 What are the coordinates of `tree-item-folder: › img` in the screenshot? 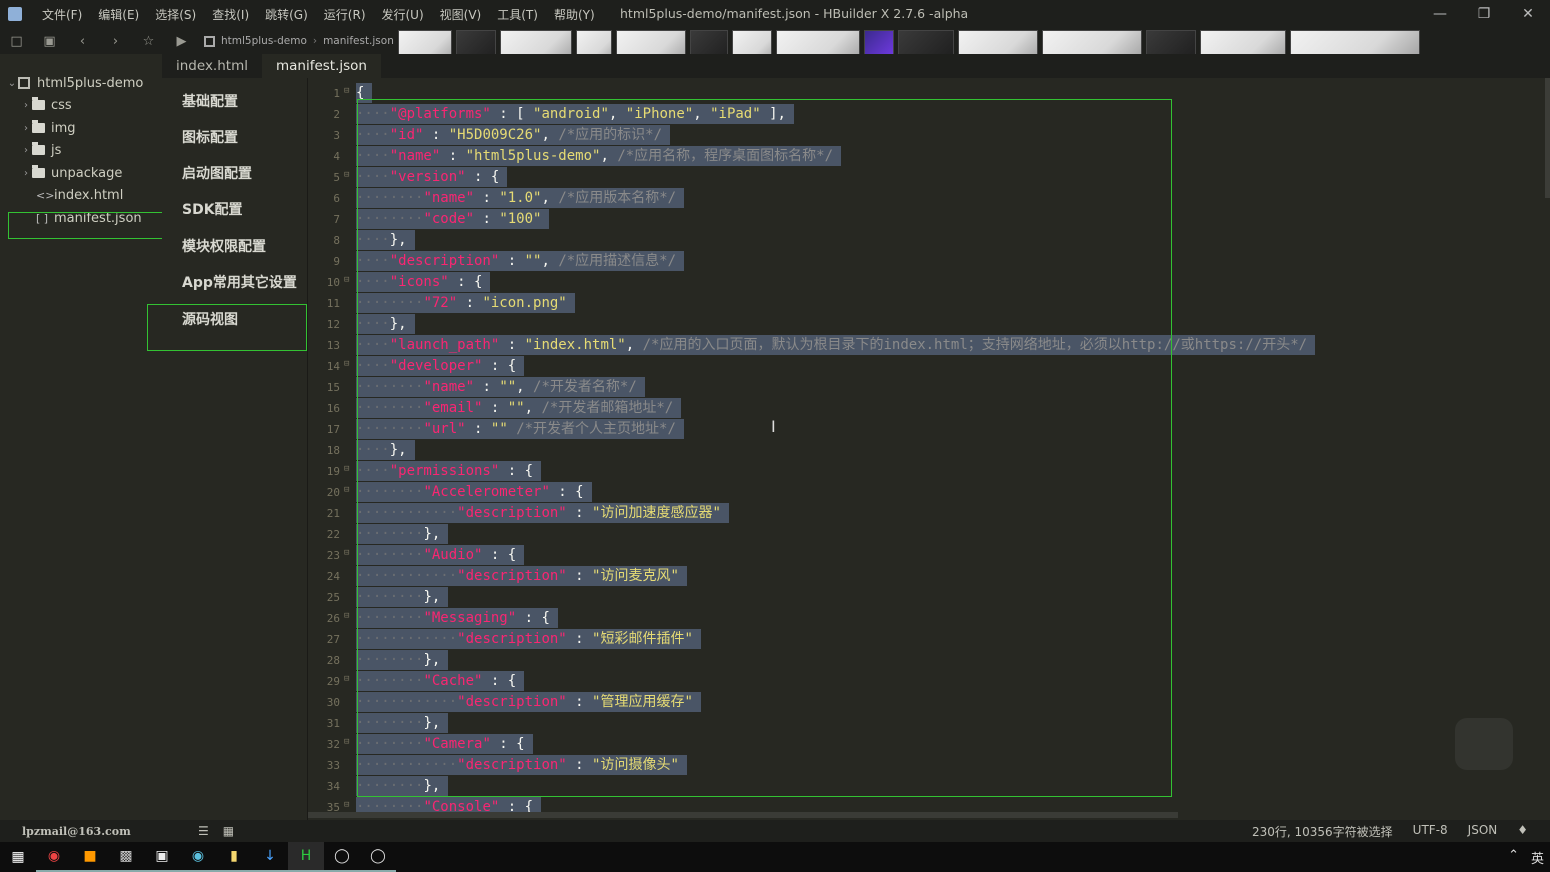 It's located at (48, 128).